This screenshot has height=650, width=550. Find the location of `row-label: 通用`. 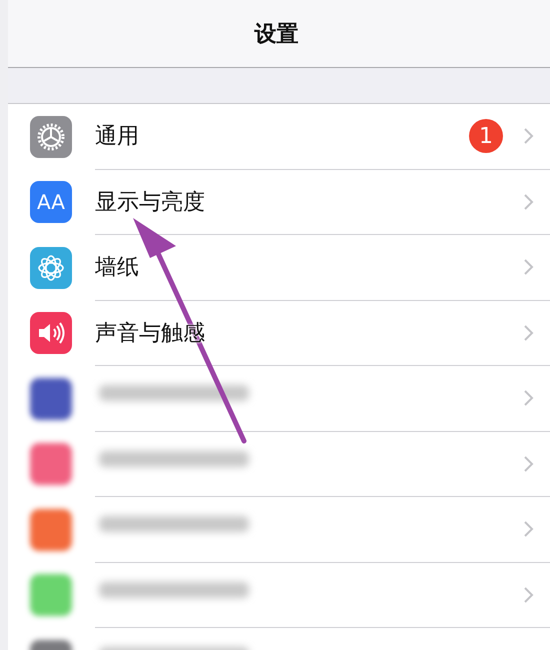

row-label: 通用 is located at coordinates (117, 137).